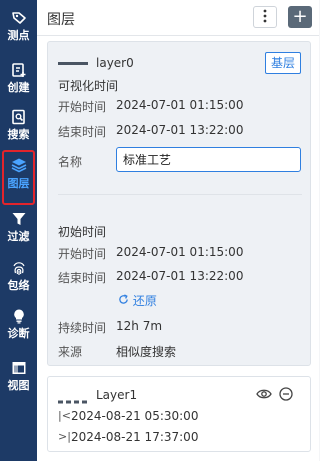 The height and width of the screenshot is (461, 320). I want to click on rail-label: 诊断, so click(18, 333).